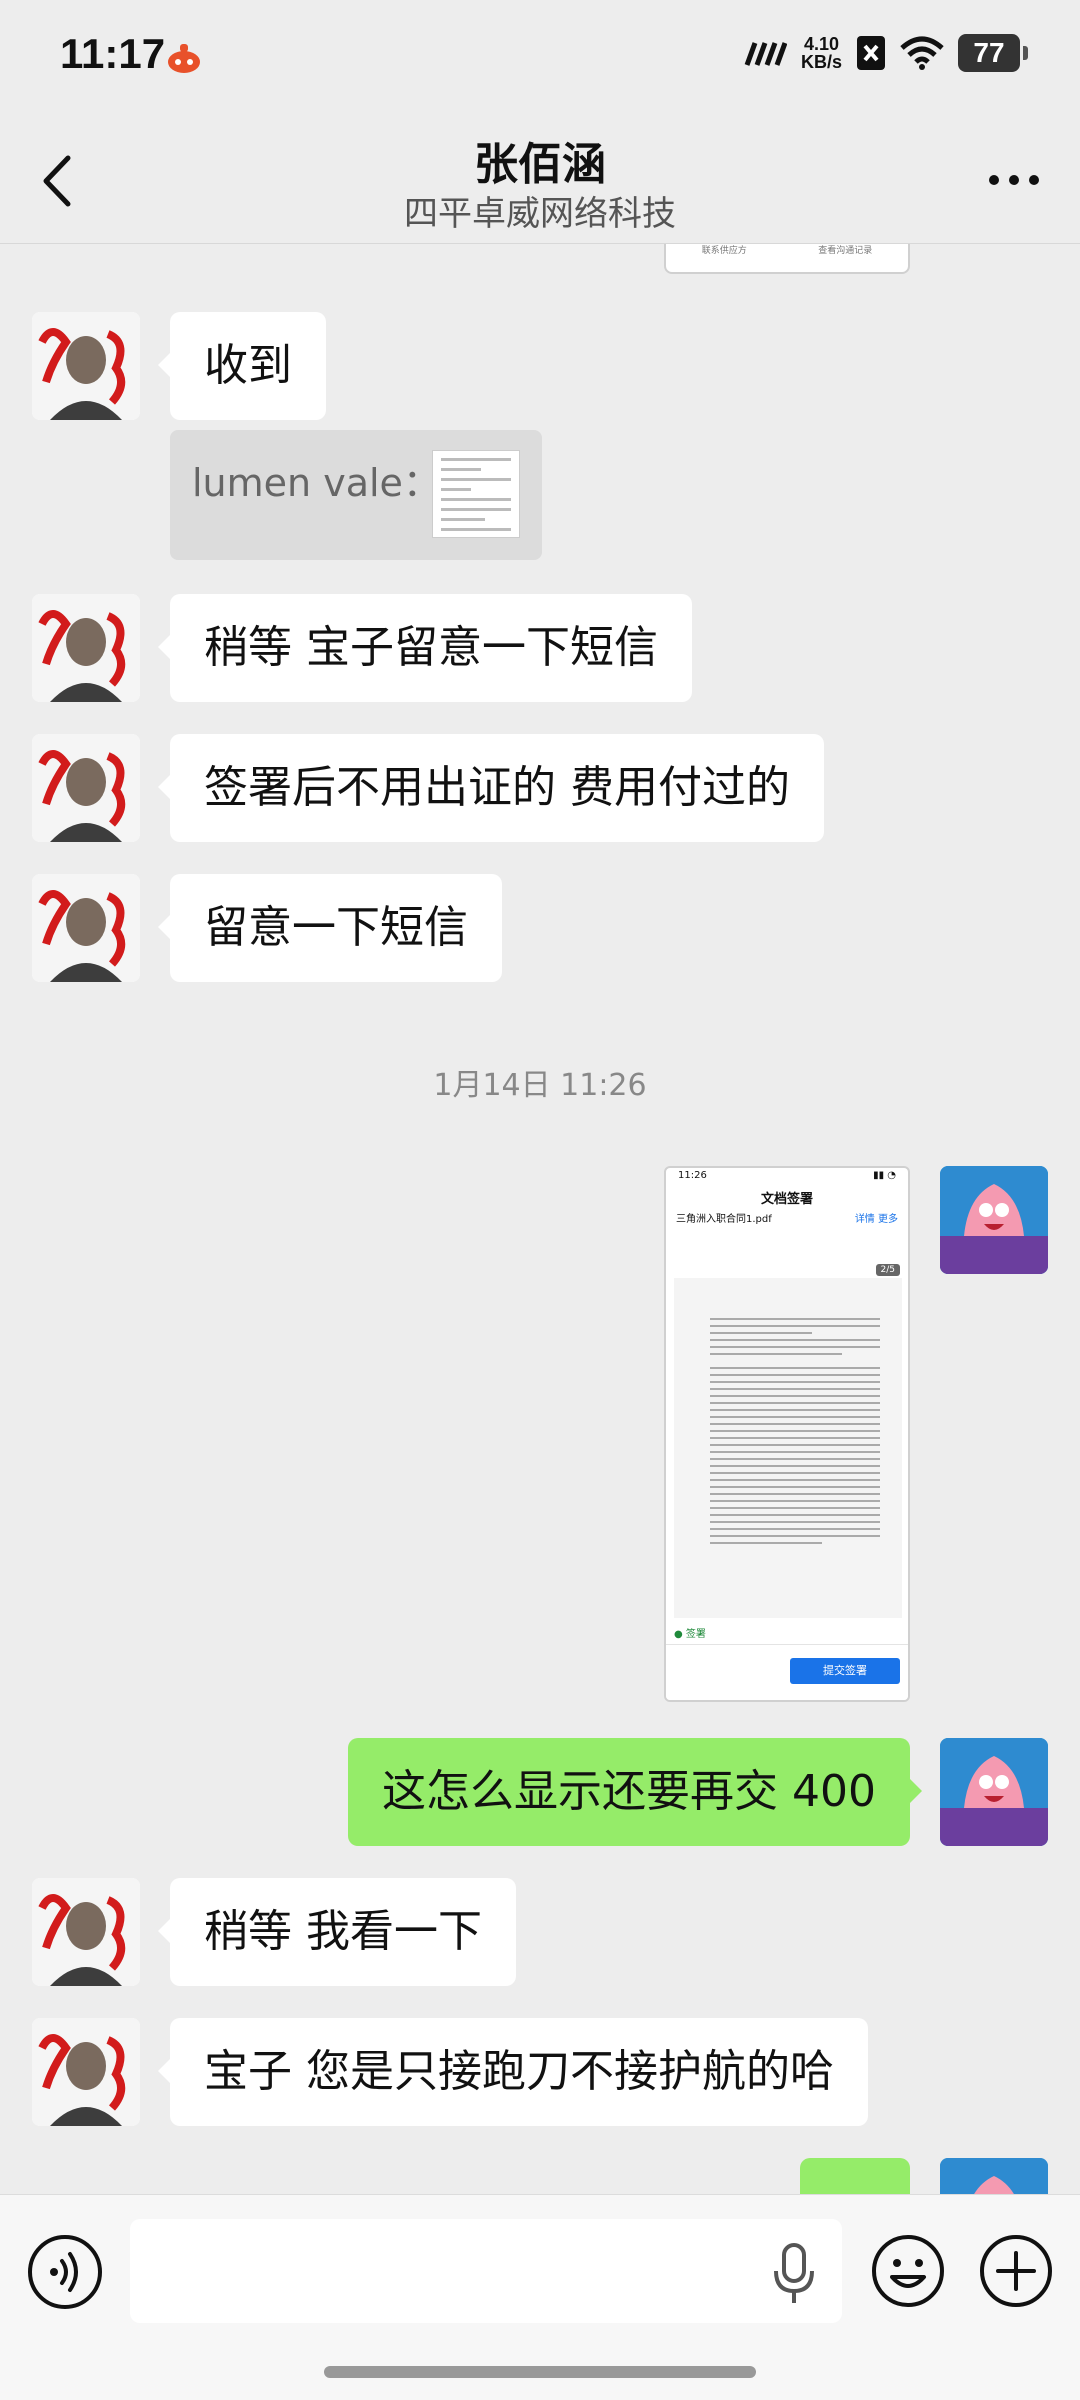 The image size is (1080, 2400). I want to click on quoted-message: lumen vale：, so click(356, 495).